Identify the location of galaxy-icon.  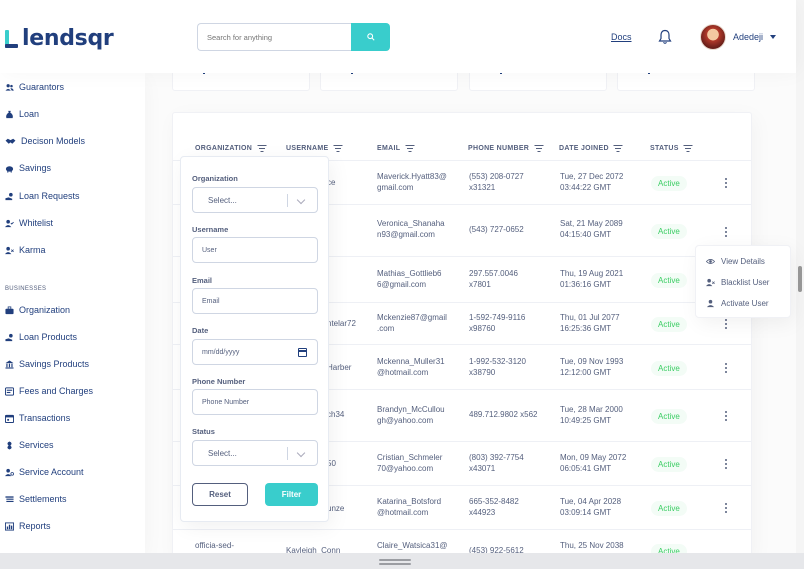
(9, 445).